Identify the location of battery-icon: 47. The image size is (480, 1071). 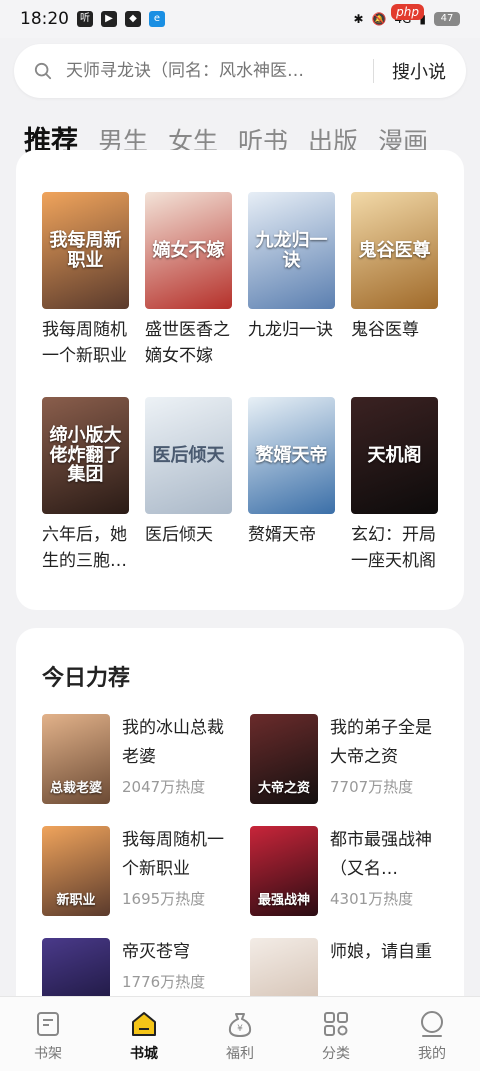
(447, 19).